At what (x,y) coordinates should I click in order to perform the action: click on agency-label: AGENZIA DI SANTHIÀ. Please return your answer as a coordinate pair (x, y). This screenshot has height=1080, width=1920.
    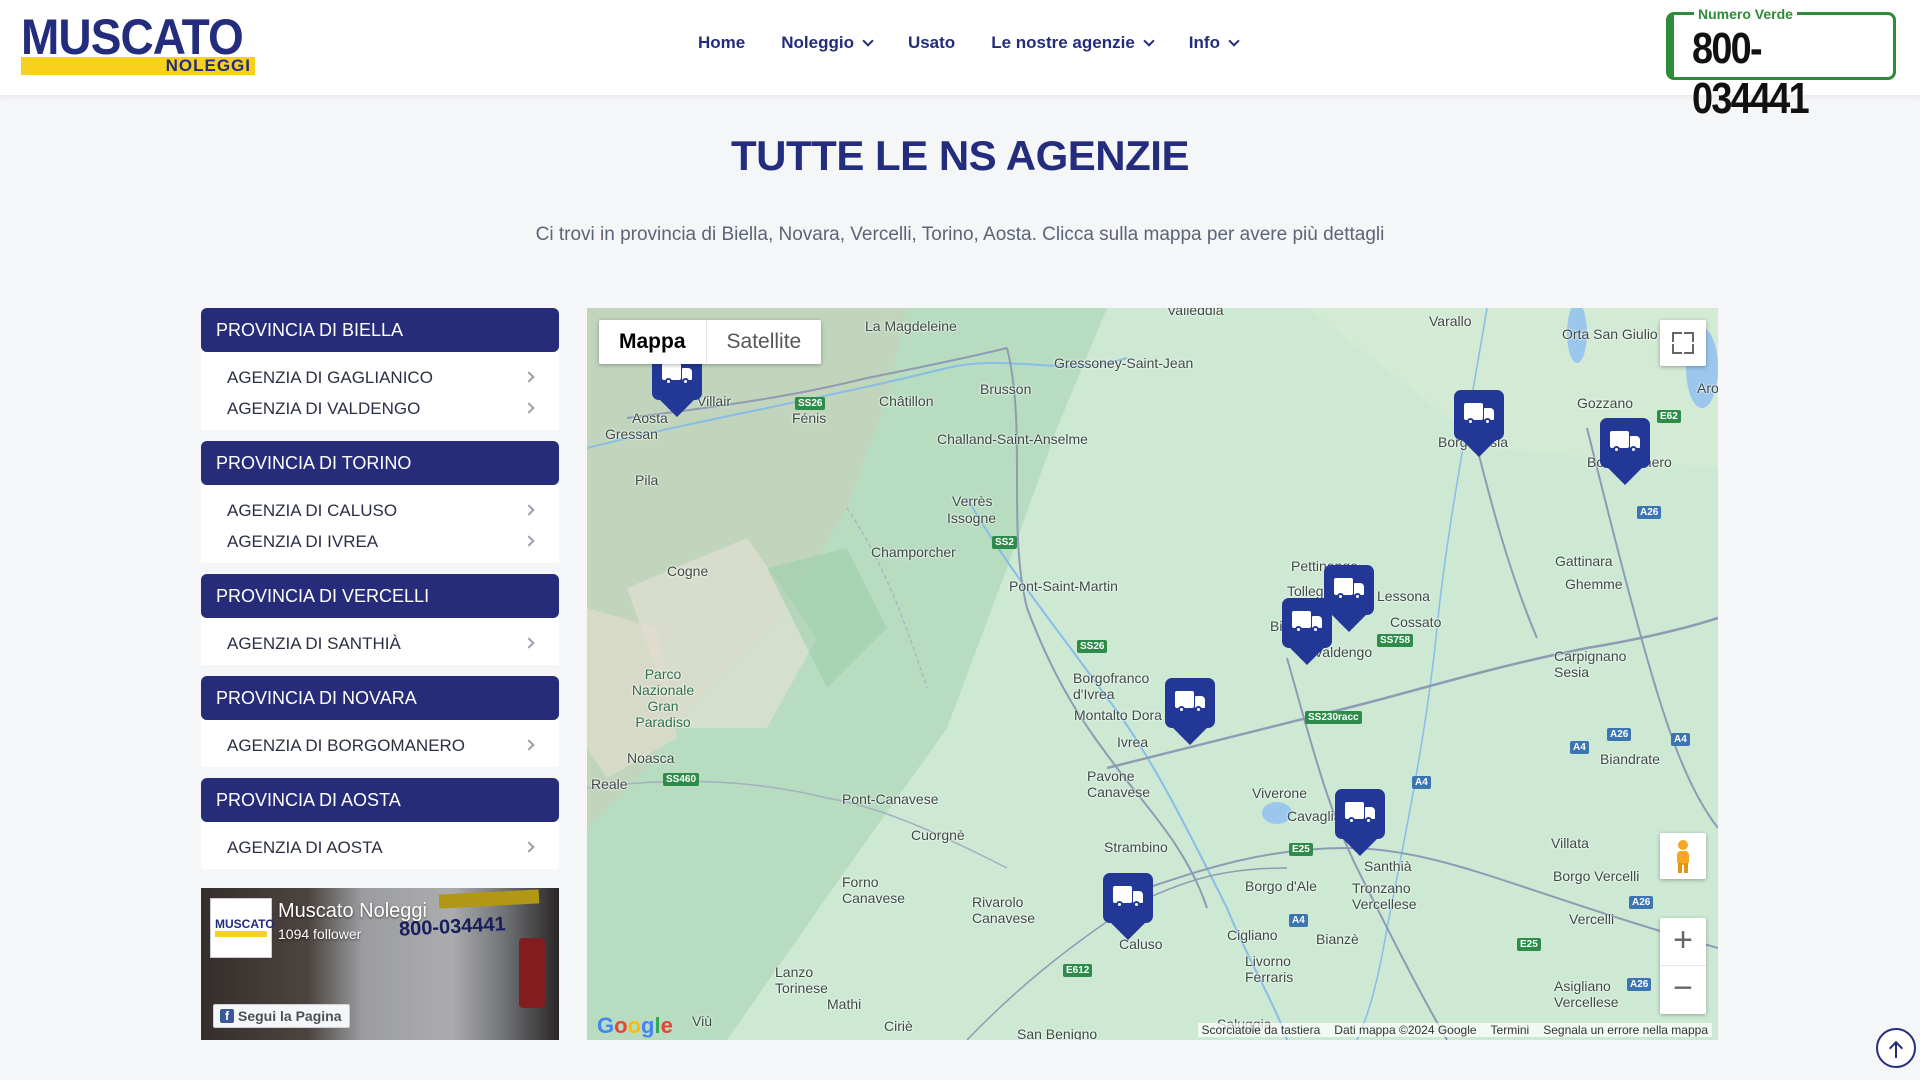
    Looking at the image, I should click on (314, 643).